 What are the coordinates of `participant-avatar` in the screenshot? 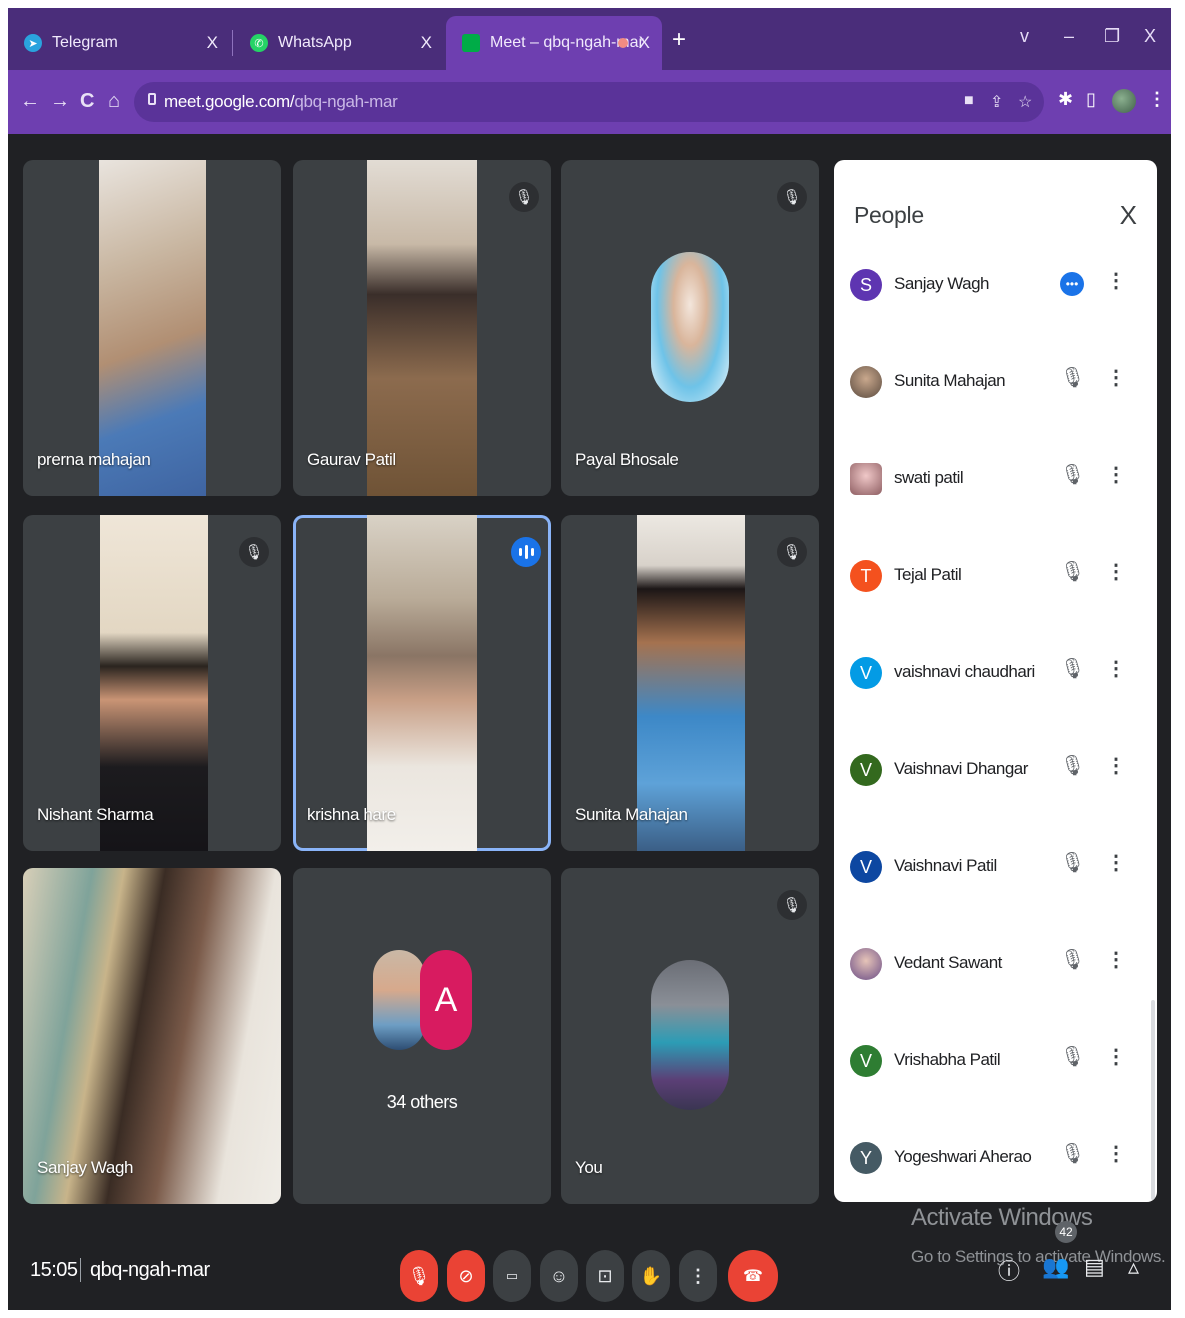 It's located at (690, 327).